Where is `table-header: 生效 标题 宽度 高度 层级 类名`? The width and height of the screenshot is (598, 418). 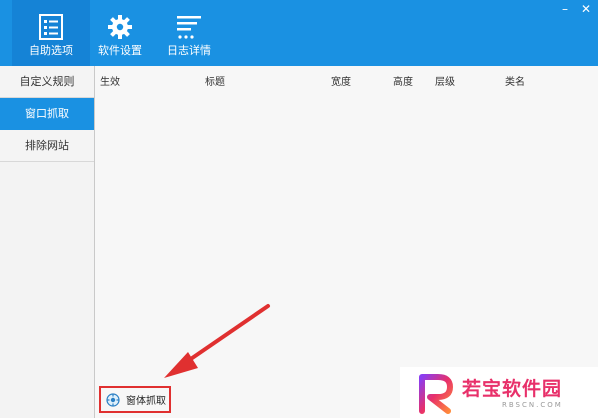
table-header: 生效 标题 宽度 高度 层级 类名 is located at coordinates (346, 79).